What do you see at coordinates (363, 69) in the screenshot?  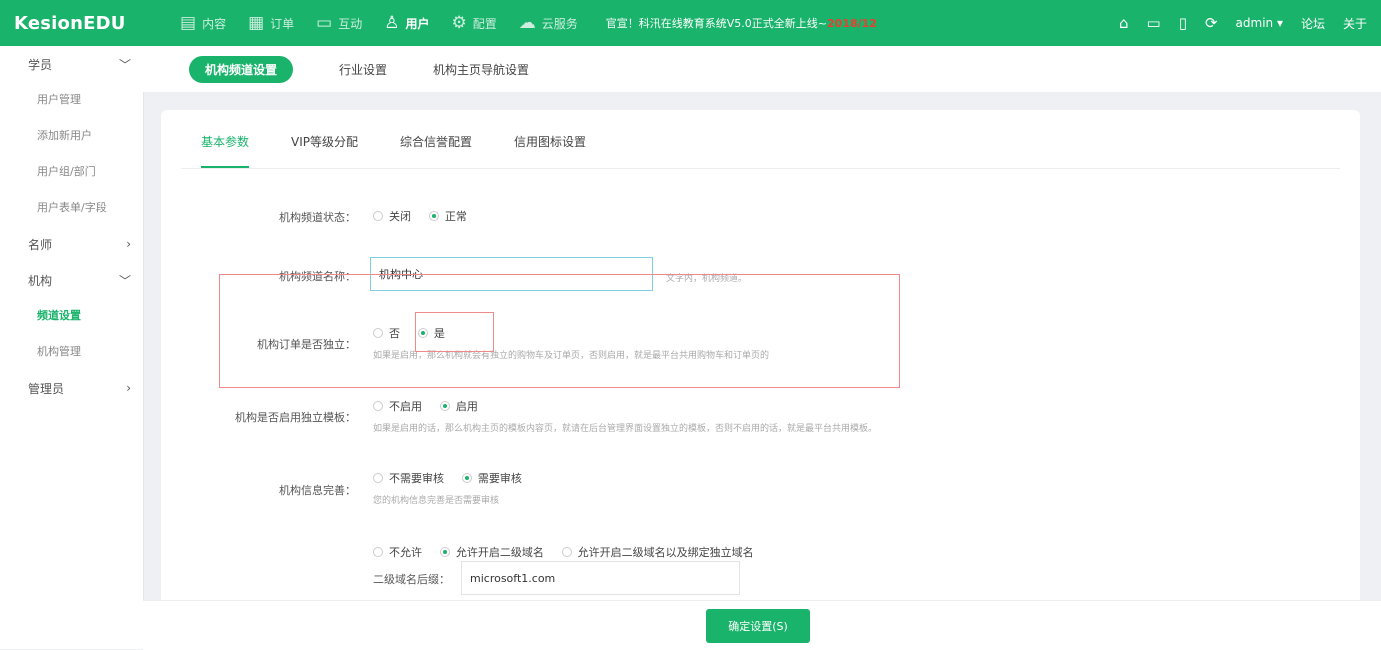 I see `subtab-industry-settings: 行业设置` at bounding box center [363, 69].